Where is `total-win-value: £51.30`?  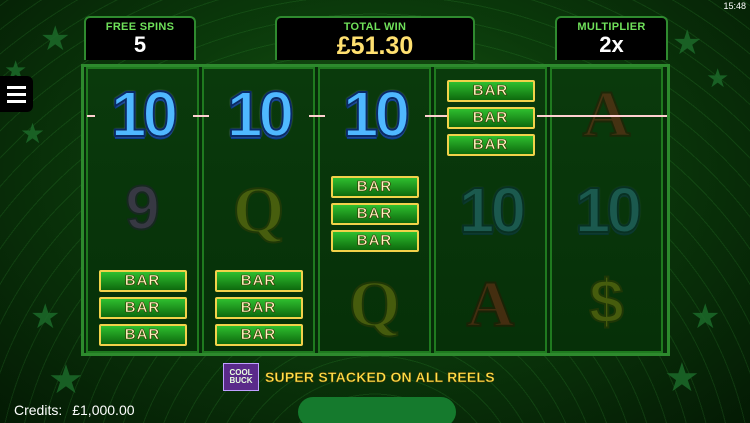
total-win-value: £51.30 is located at coordinates (375, 46).